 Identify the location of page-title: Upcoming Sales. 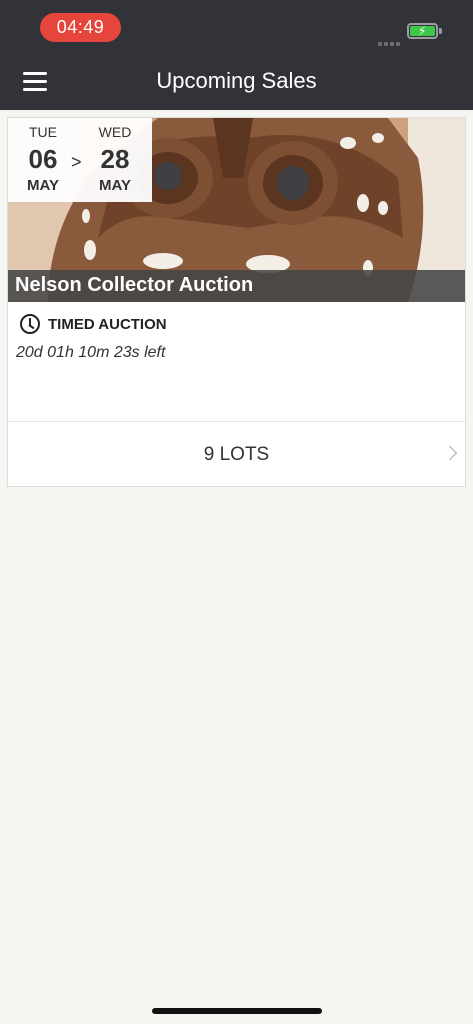
(236, 80).